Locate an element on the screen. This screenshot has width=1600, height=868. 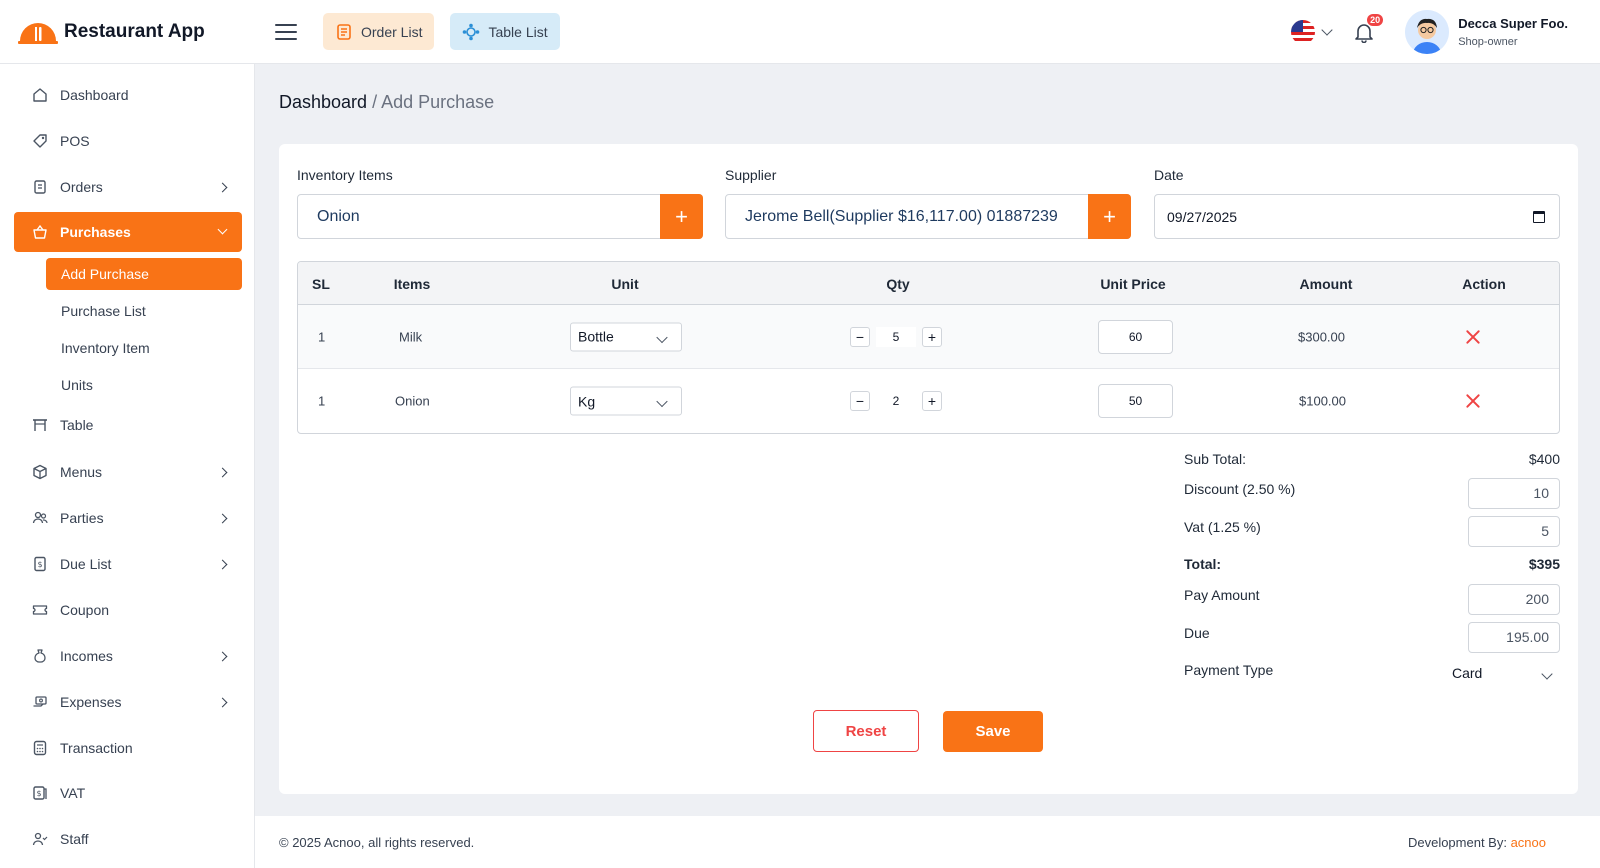
table-row: 1 Onion Kg − 2 + 50 $100.00 is located at coordinates (928, 401).